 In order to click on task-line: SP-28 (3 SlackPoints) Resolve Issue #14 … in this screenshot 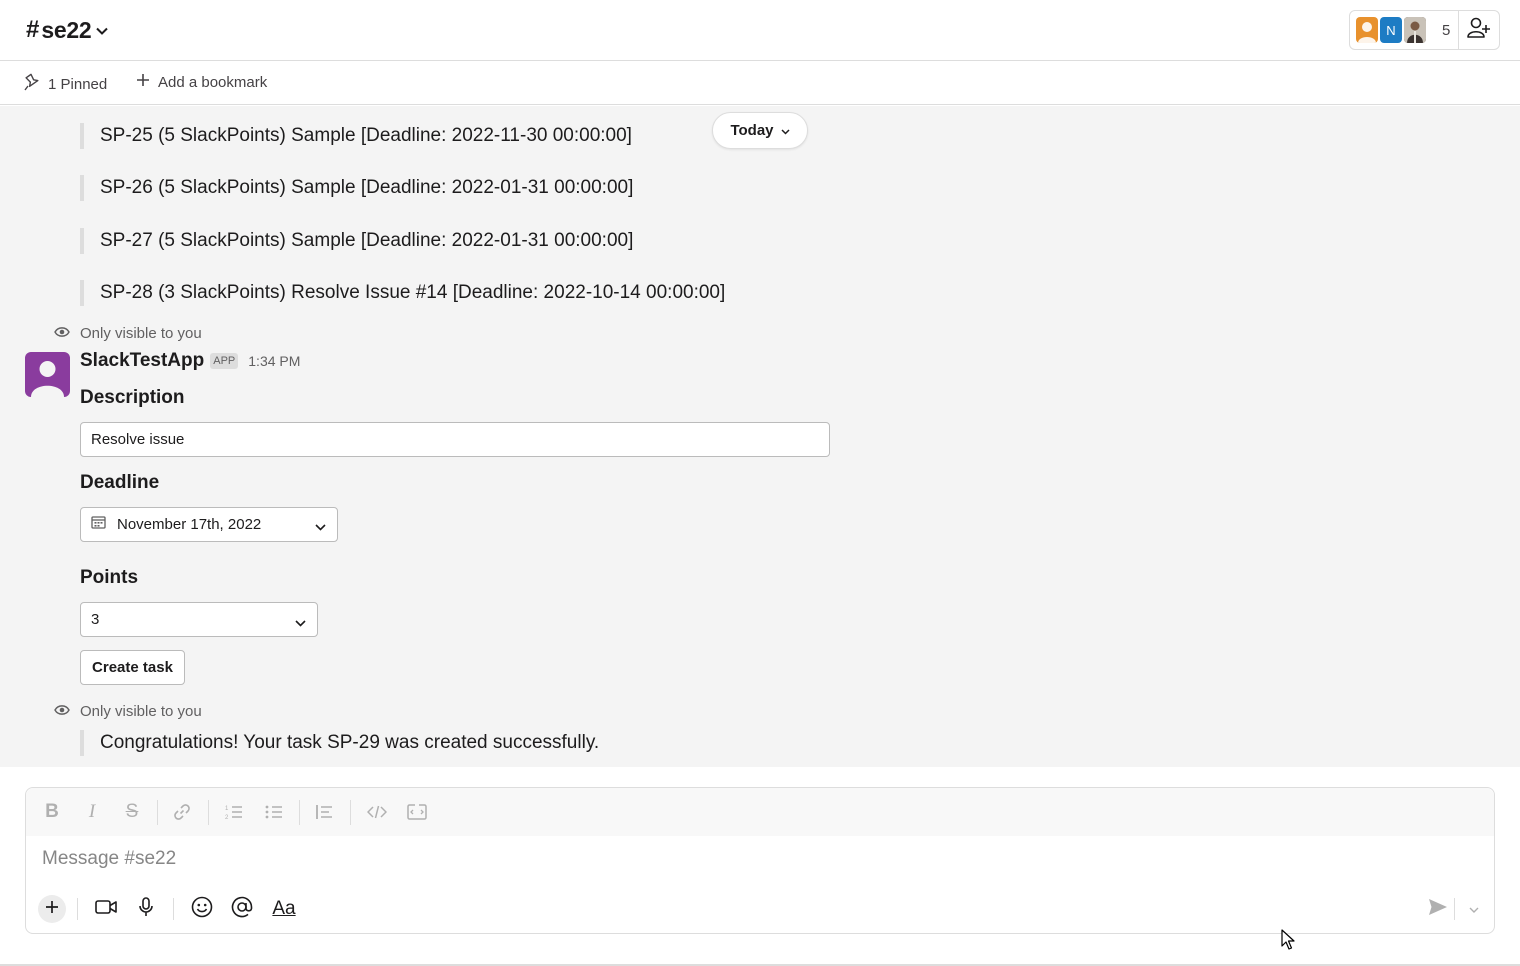, I will do `click(402, 293)`.